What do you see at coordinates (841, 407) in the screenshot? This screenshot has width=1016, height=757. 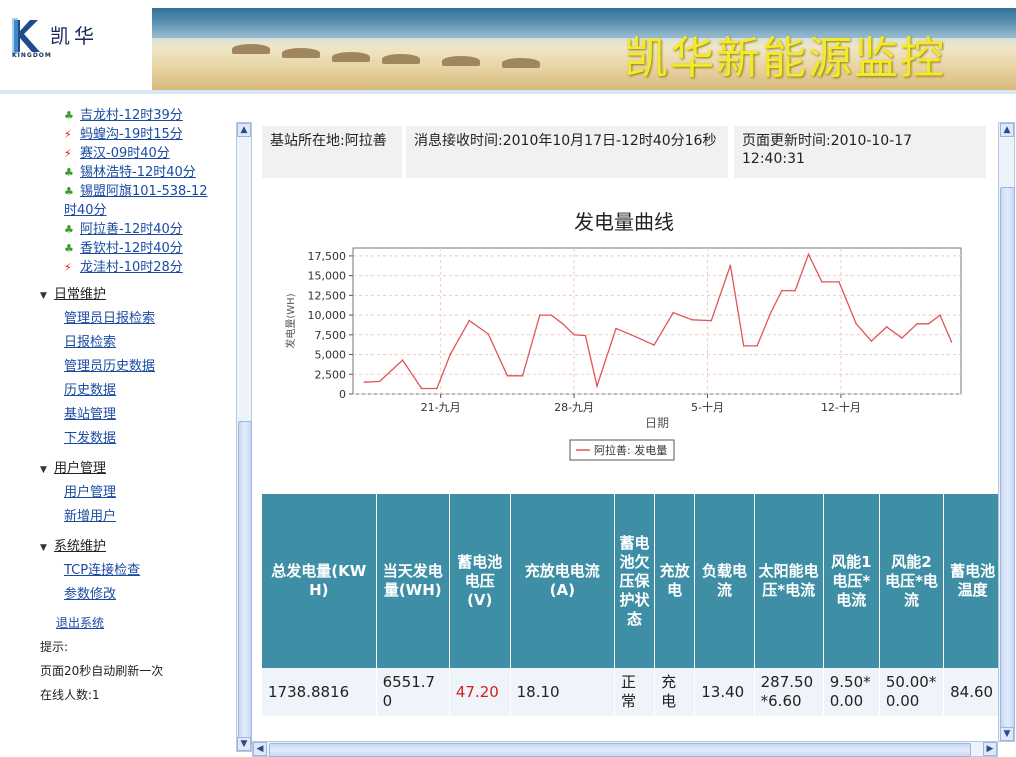 I see `x-tick-label: 12-十月` at bounding box center [841, 407].